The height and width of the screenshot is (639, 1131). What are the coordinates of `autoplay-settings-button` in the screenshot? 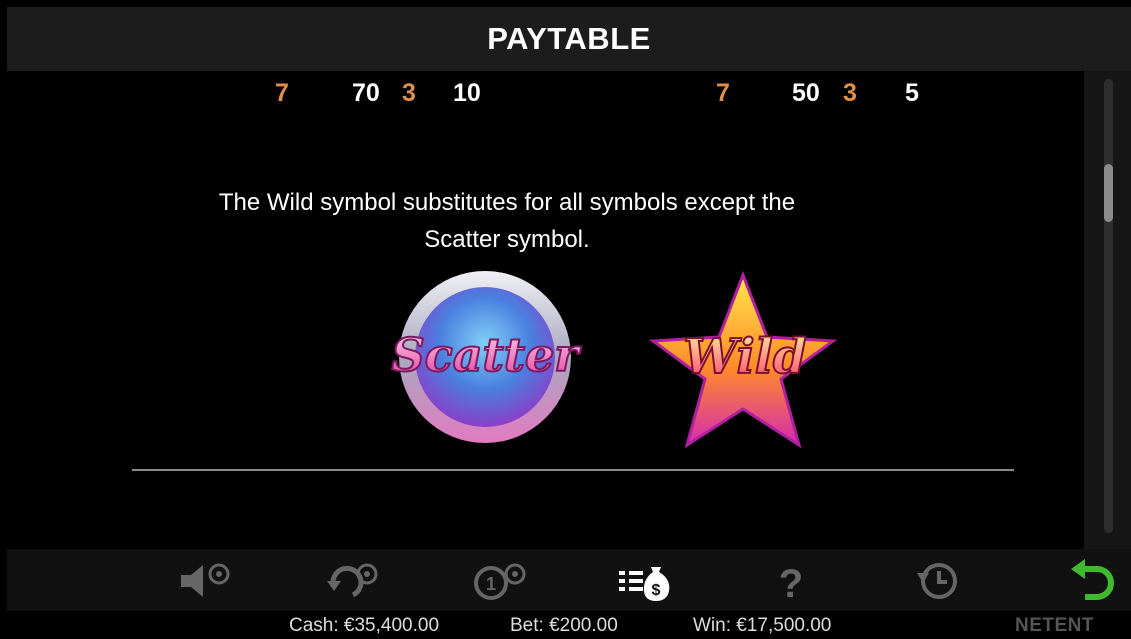 It's located at (353, 581).